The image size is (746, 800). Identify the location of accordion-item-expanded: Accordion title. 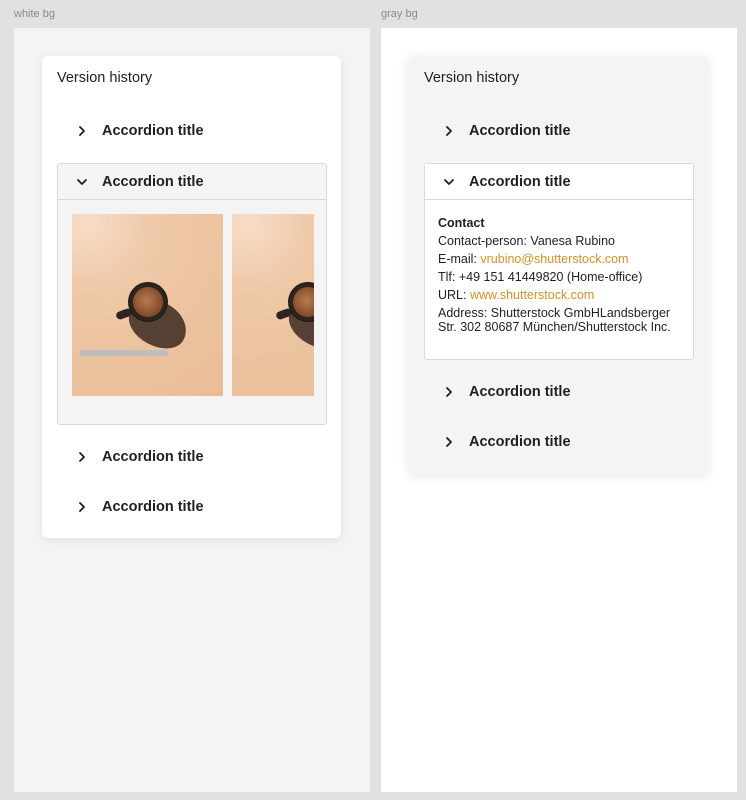
(192, 294).